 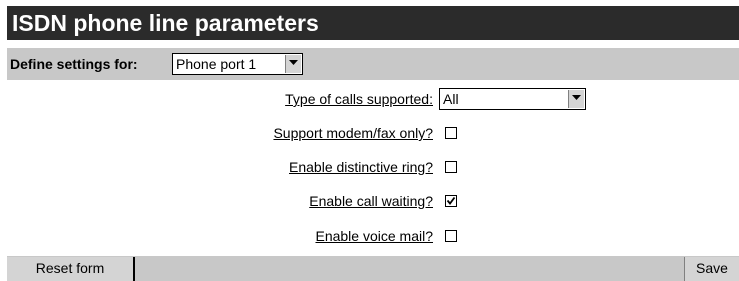 I want to click on call-types-select: All, so click(x=512, y=99).